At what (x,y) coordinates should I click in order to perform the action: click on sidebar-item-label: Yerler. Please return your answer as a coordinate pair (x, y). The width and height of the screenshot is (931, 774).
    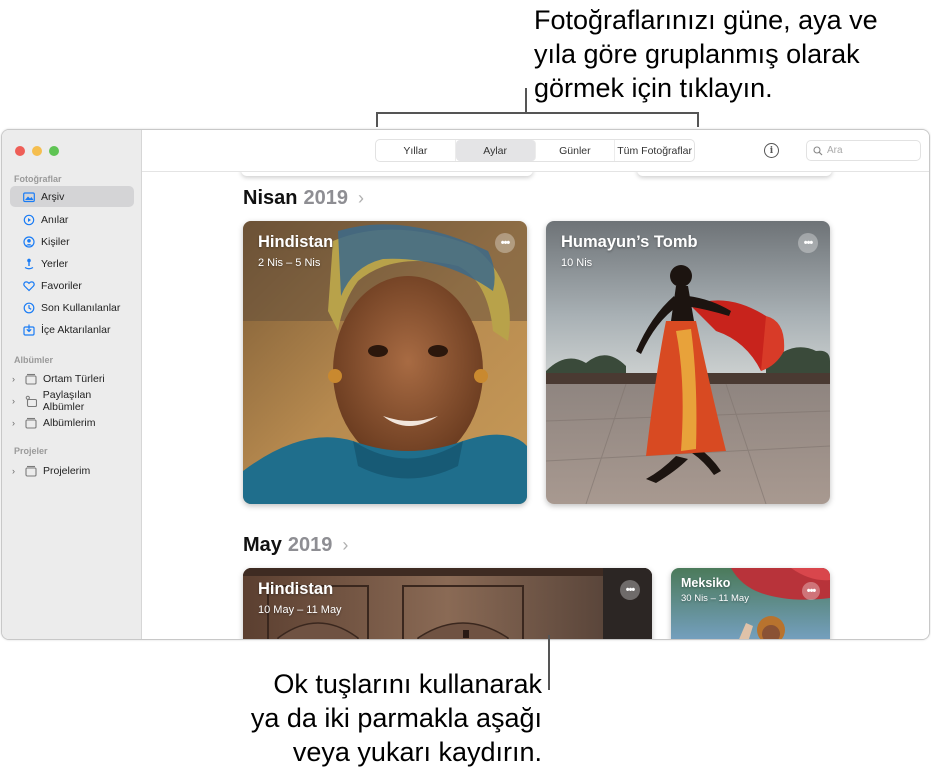
    Looking at the image, I should click on (55, 263).